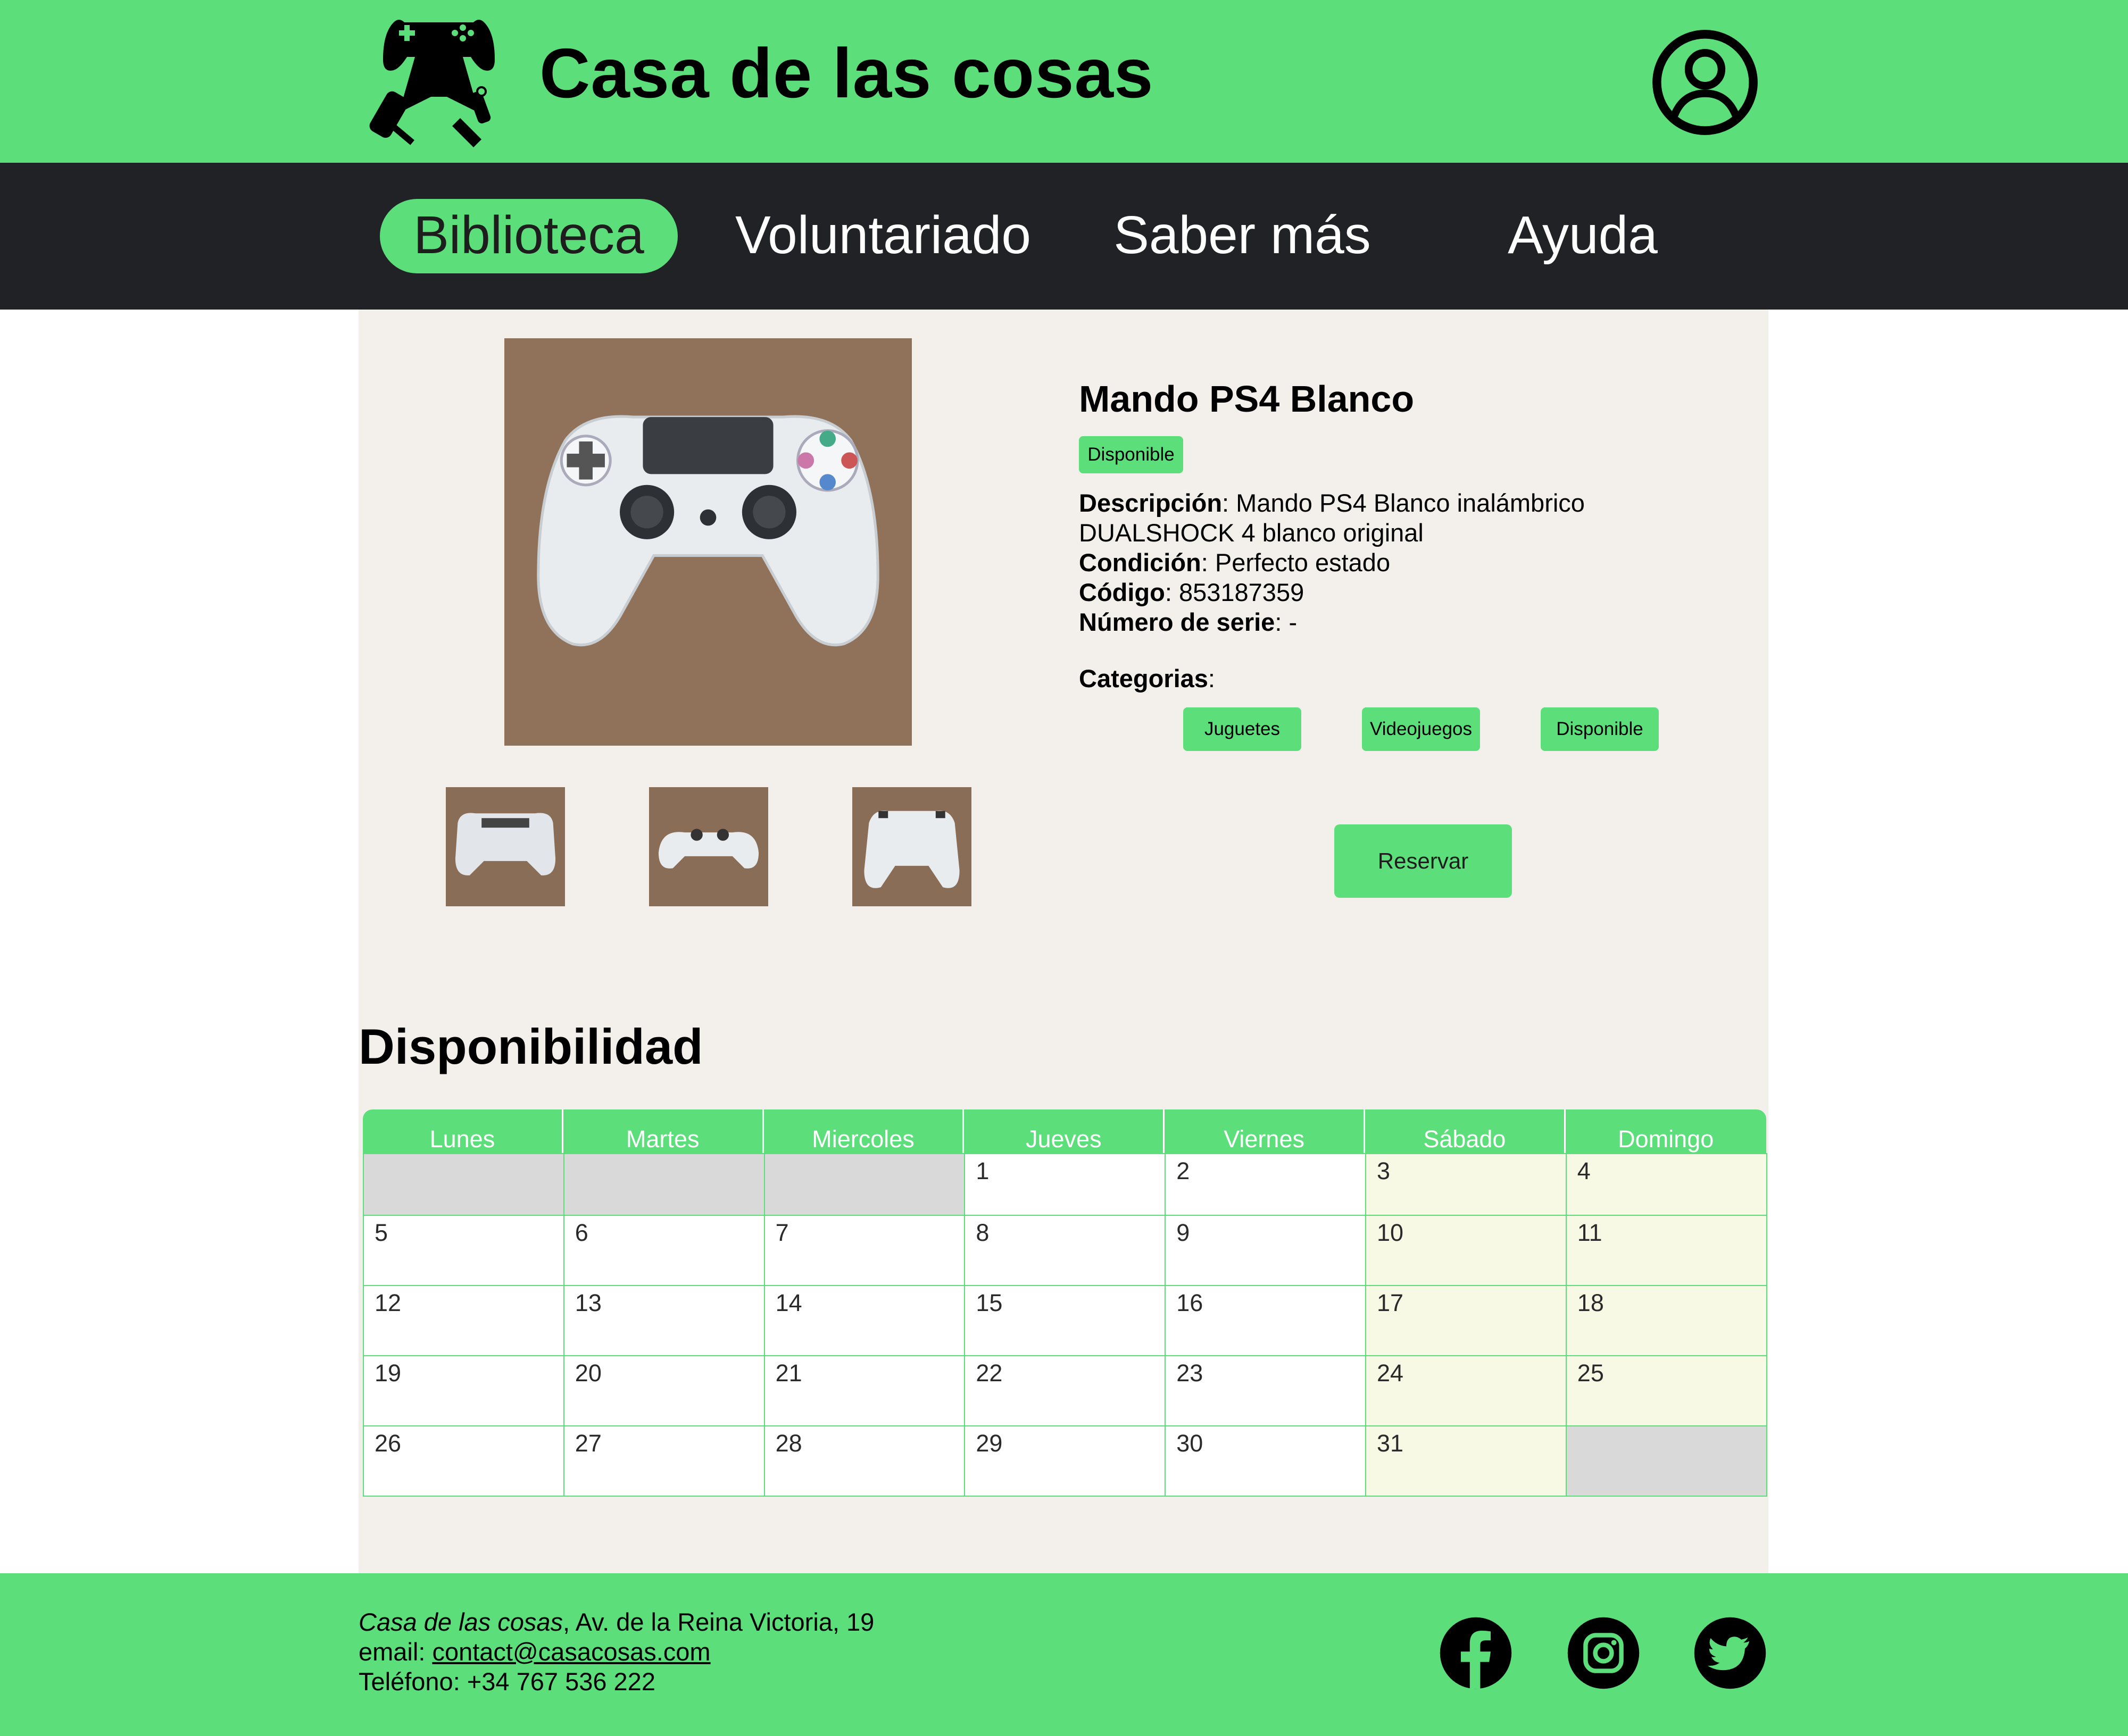  Describe the element at coordinates (389, 1303) in the screenshot. I see `calendar-day-number: 12` at that location.